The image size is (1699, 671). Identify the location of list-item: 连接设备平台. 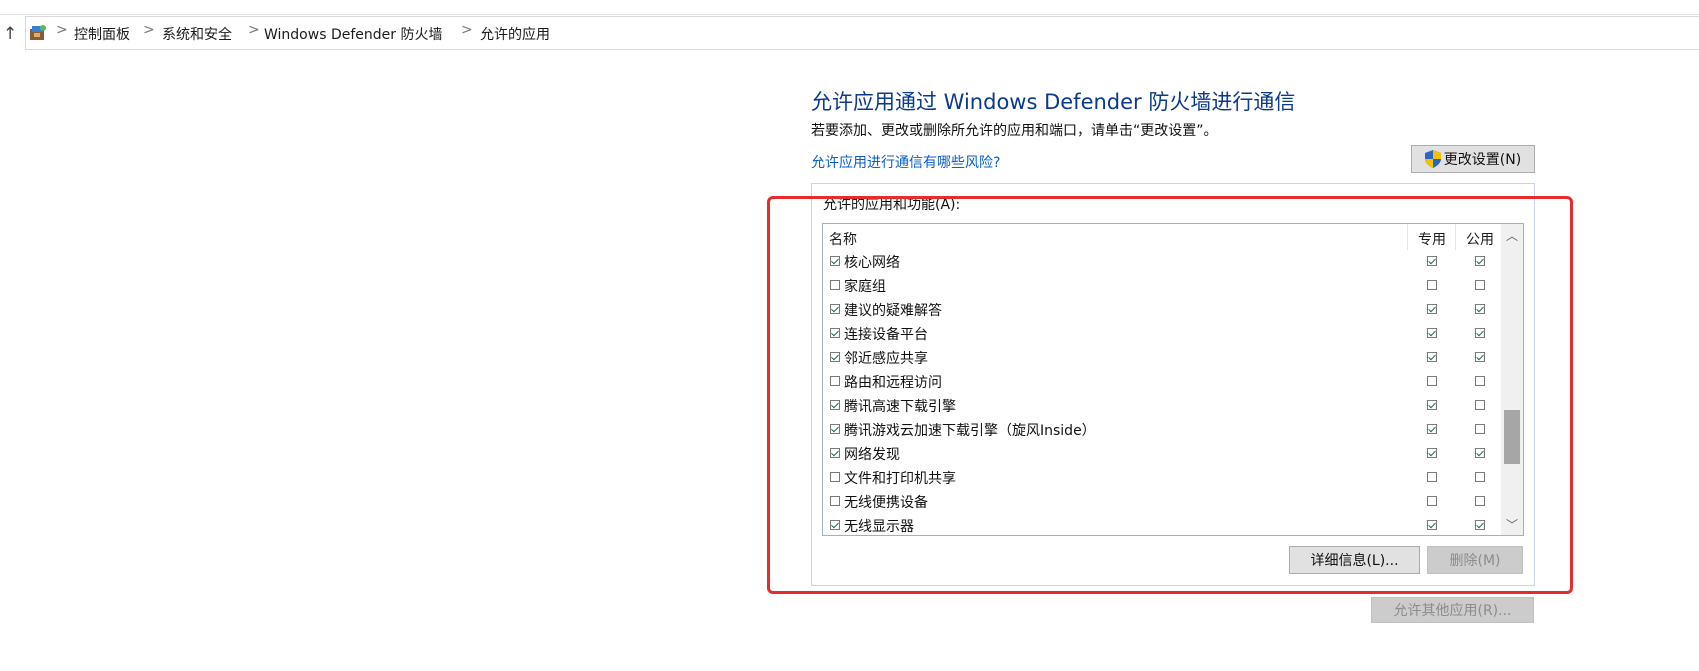
(1162, 334).